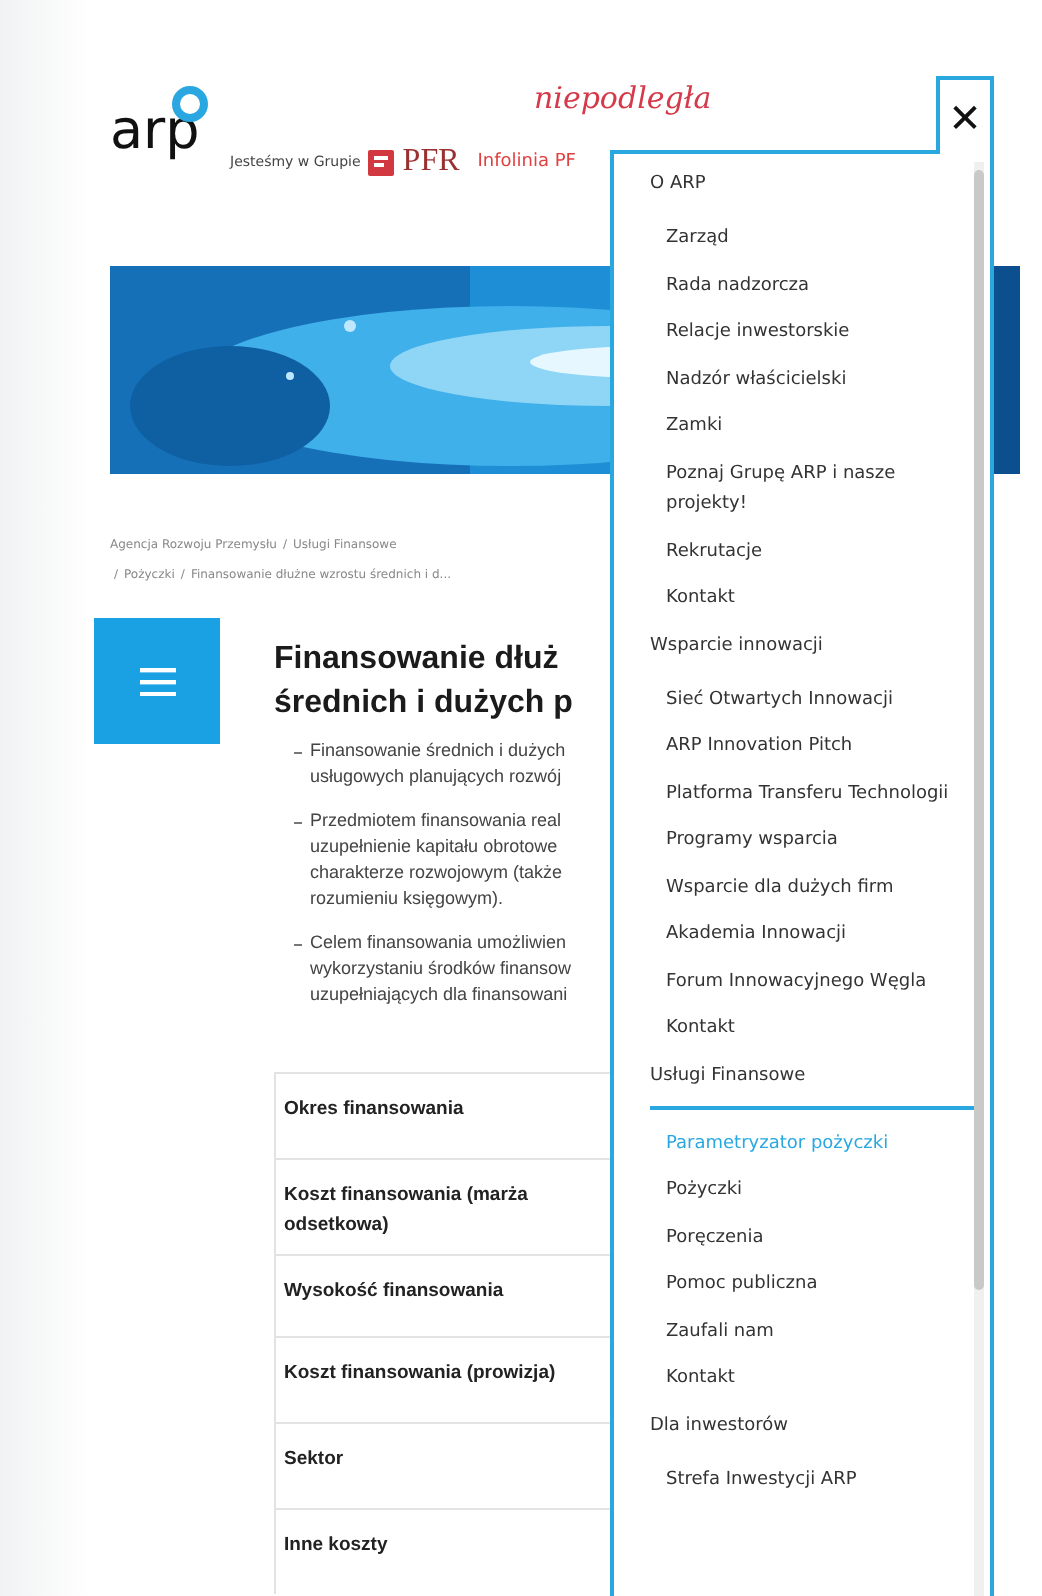 This screenshot has width=1042, height=1596. What do you see at coordinates (800, 333) in the screenshot?
I see `menu-item: Relacje inwestorskie` at bounding box center [800, 333].